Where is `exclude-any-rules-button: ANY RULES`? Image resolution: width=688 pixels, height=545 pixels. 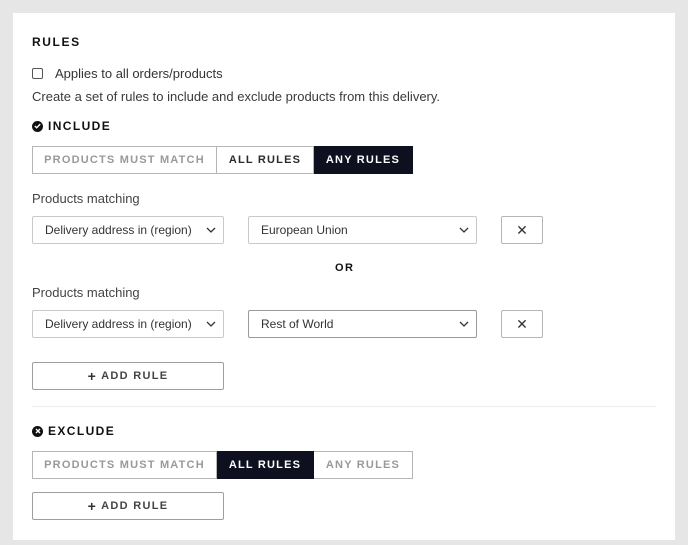
exclude-any-rules-button: ANY RULES is located at coordinates (363, 465).